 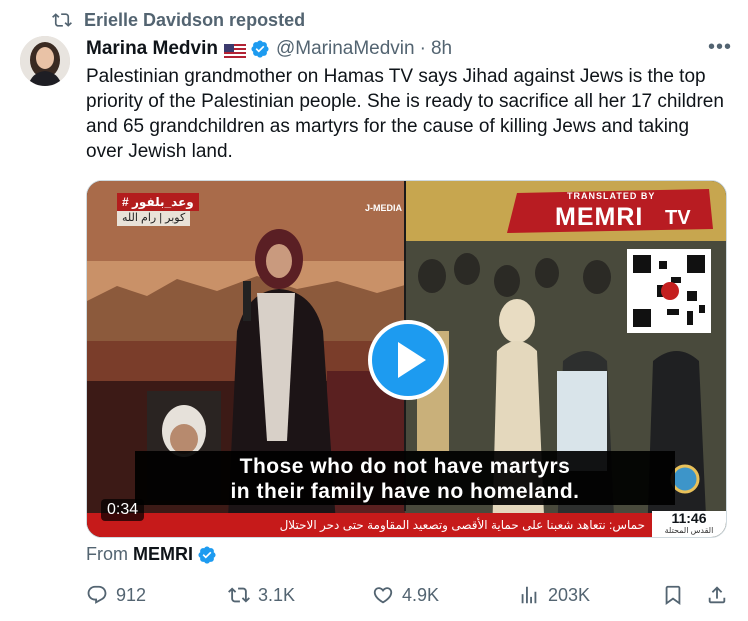 I want to click on bookmark-icon, so click(x=673, y=595).